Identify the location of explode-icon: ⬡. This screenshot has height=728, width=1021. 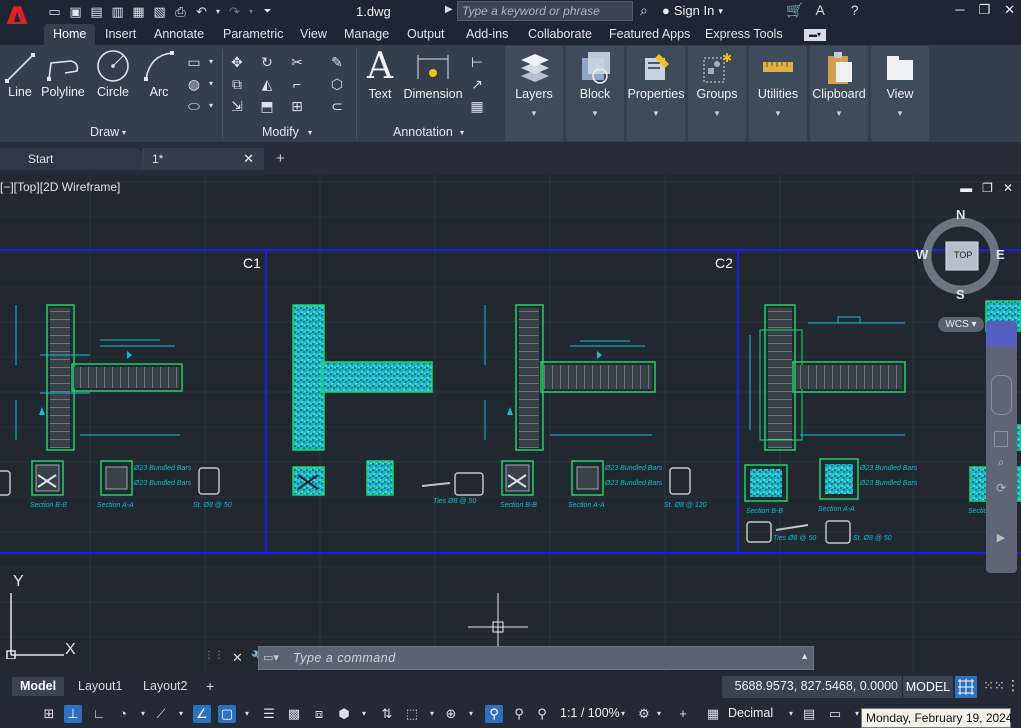
(337, 84).